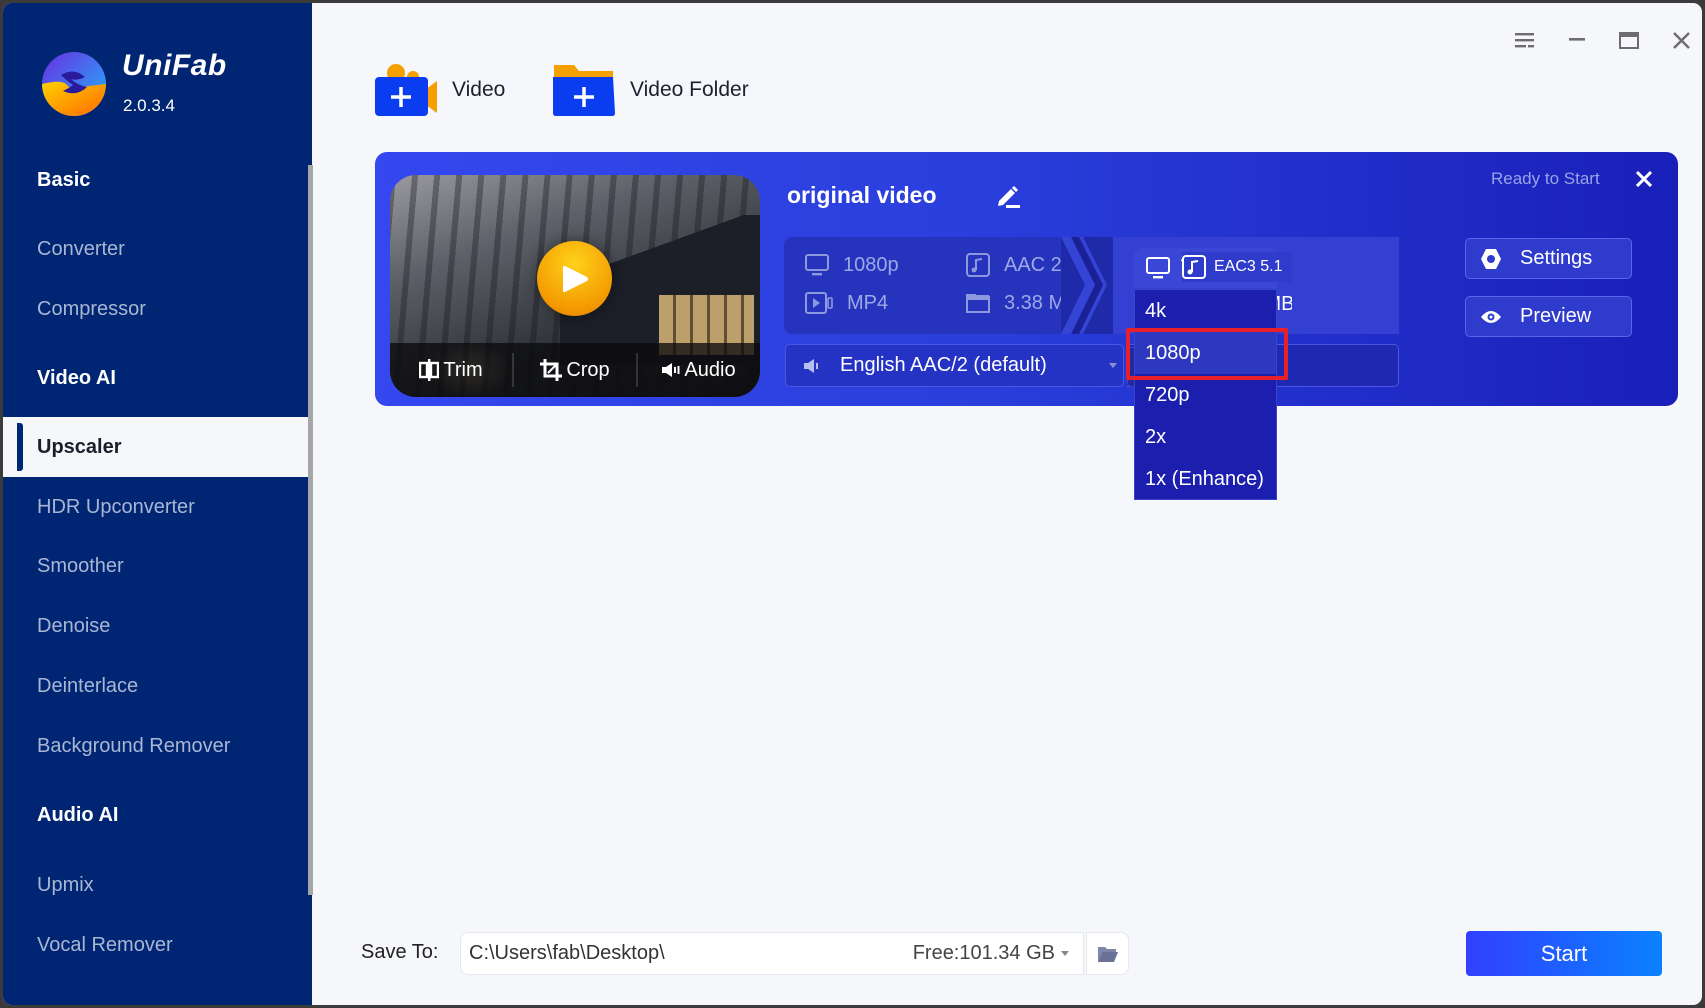 This screenshot has height=1008, width=1705. What do you see at coordinates (1205, 353) in the screenshot?
I see `resolution-option-1080p: 1080p` at bounding box center [1205, 353].